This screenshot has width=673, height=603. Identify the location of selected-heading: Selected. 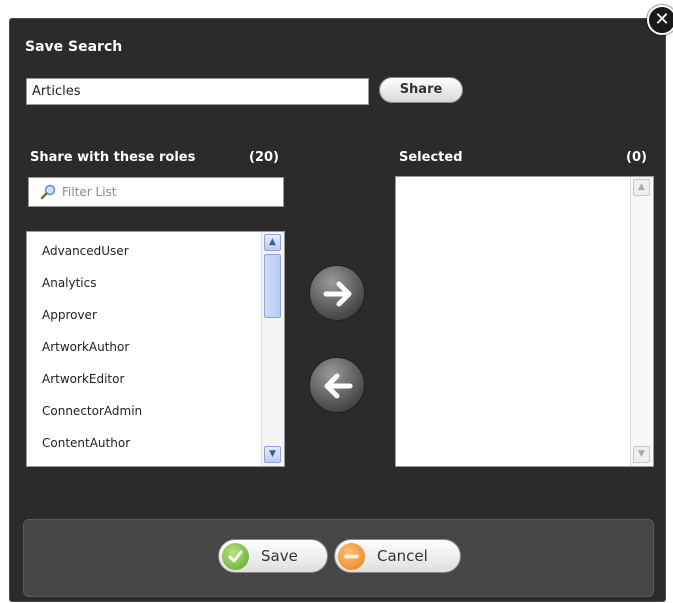
(431, 157).